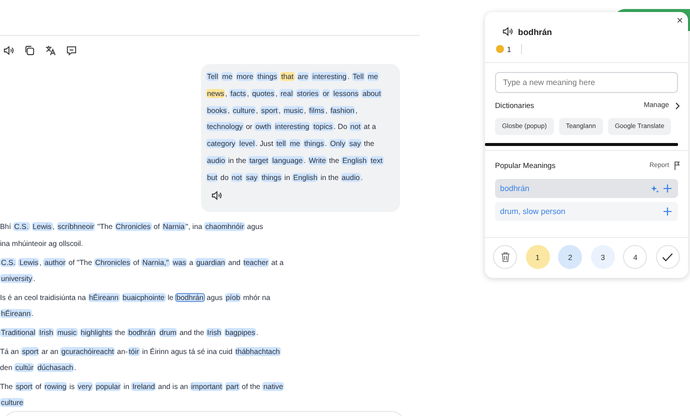 Image resolution: width=690 pixels, height=416 pixels. Describe the element at coordinates (533, 211) in the screenshot. I see `meaning-text: drum, slow person` at that location.